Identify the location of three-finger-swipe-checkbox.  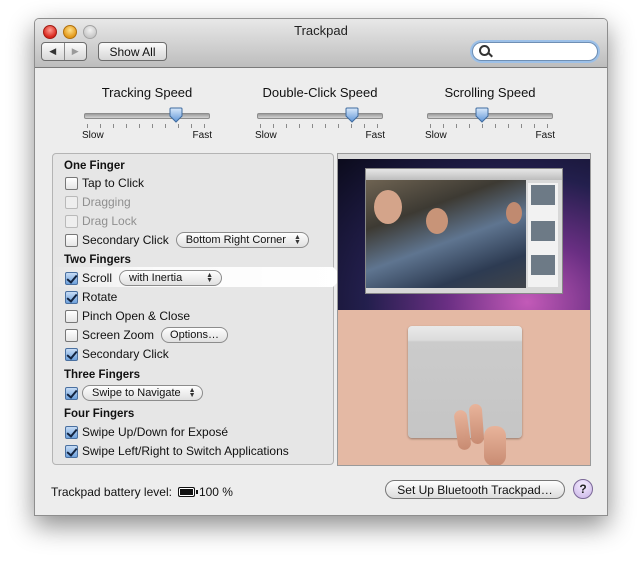
(71, 393).